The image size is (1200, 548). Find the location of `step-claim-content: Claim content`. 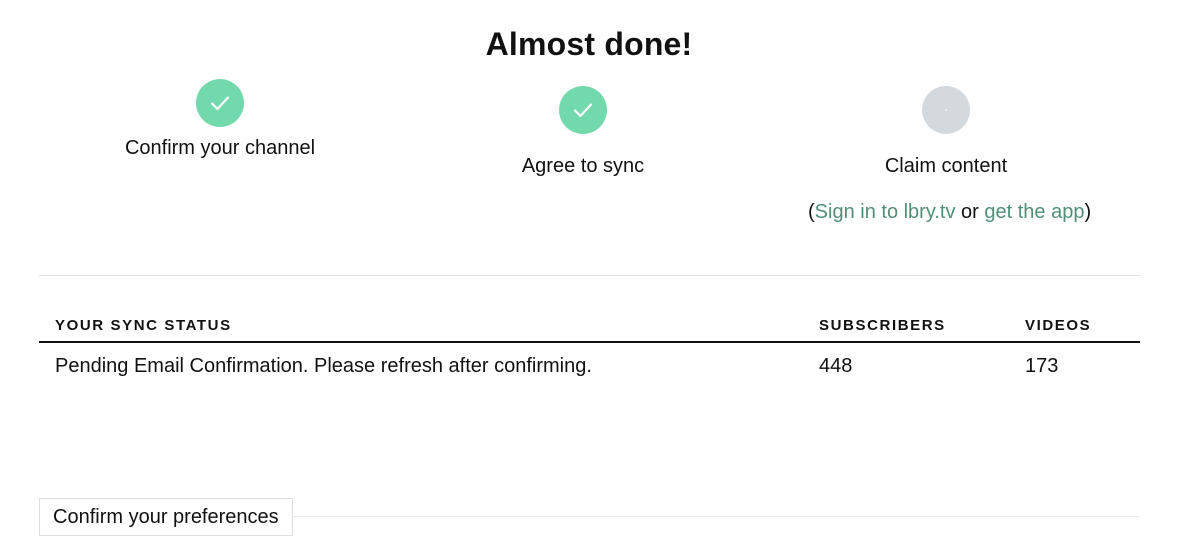

step-claim-content: Claim content is located at coordinates (946, 132).